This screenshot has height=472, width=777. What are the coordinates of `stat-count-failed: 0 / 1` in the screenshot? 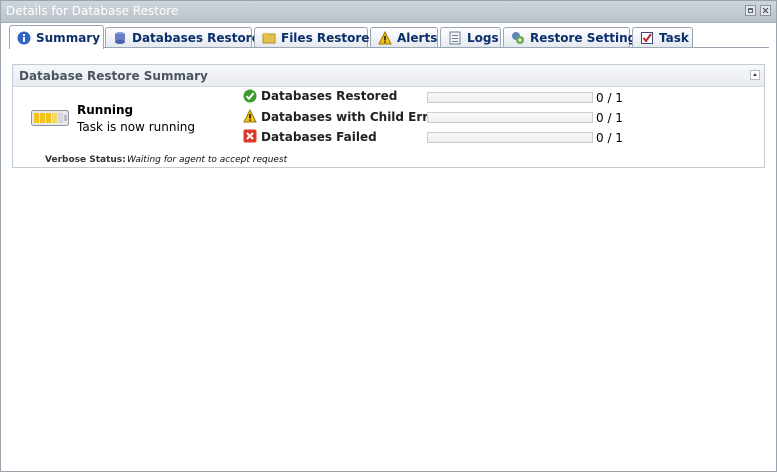 It's located at (609, 138).